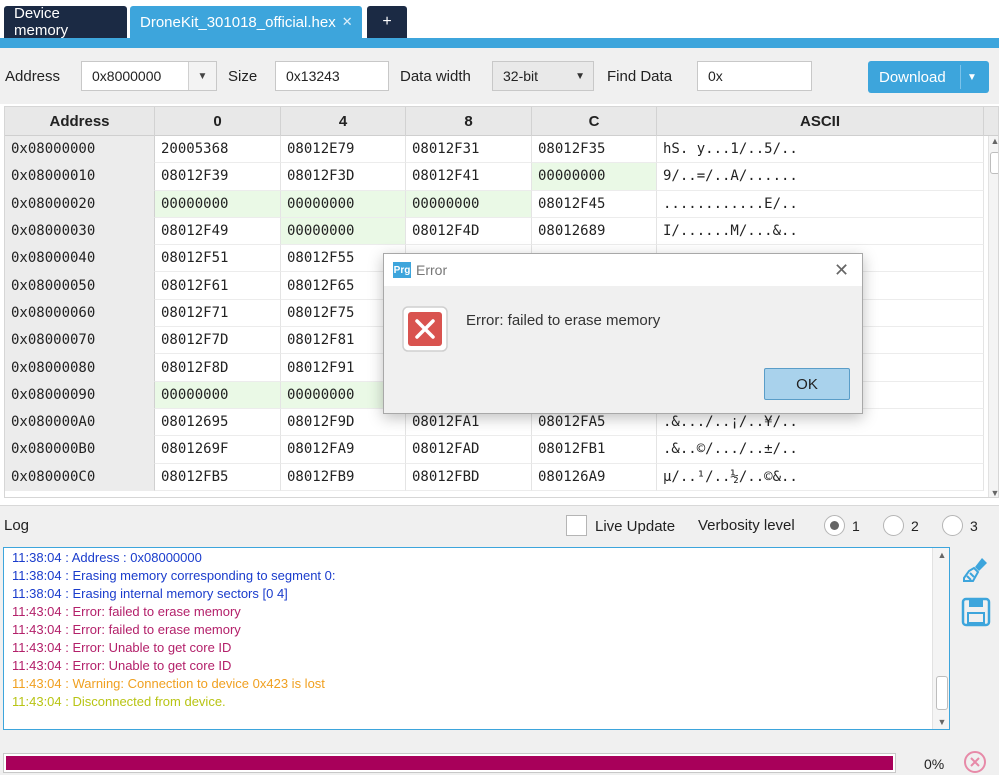 The height and width of the screenshot is (775, 999). I want to click on app-logo-icon: Prg, so click(402, 270).